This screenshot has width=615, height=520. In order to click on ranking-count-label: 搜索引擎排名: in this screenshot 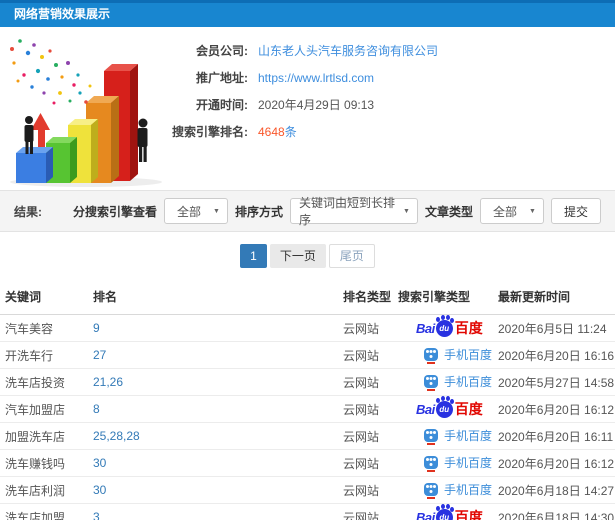, I will do `click(210, 132)`.